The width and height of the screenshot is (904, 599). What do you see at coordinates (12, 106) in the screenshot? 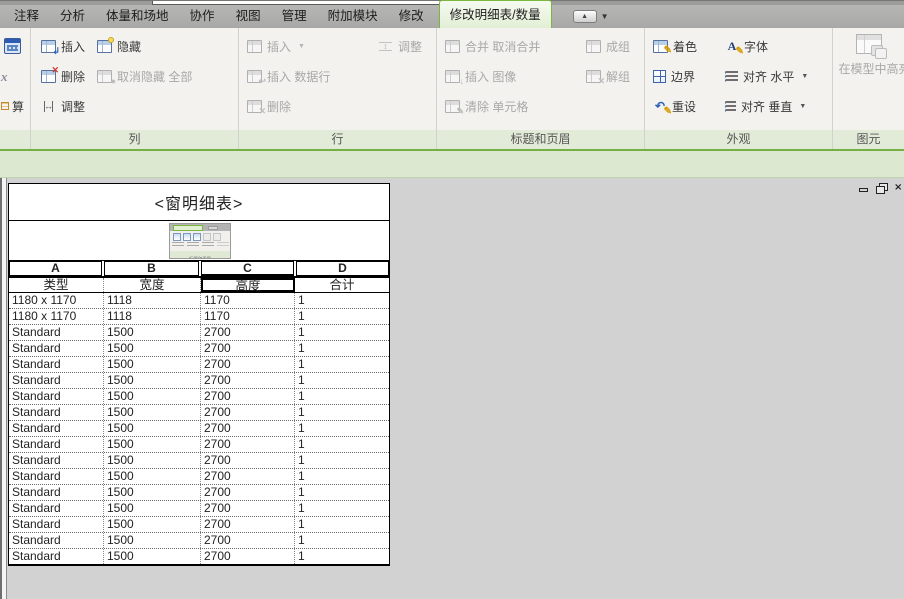
I see `calculated-button: 算` at bounding box center [12, 106].